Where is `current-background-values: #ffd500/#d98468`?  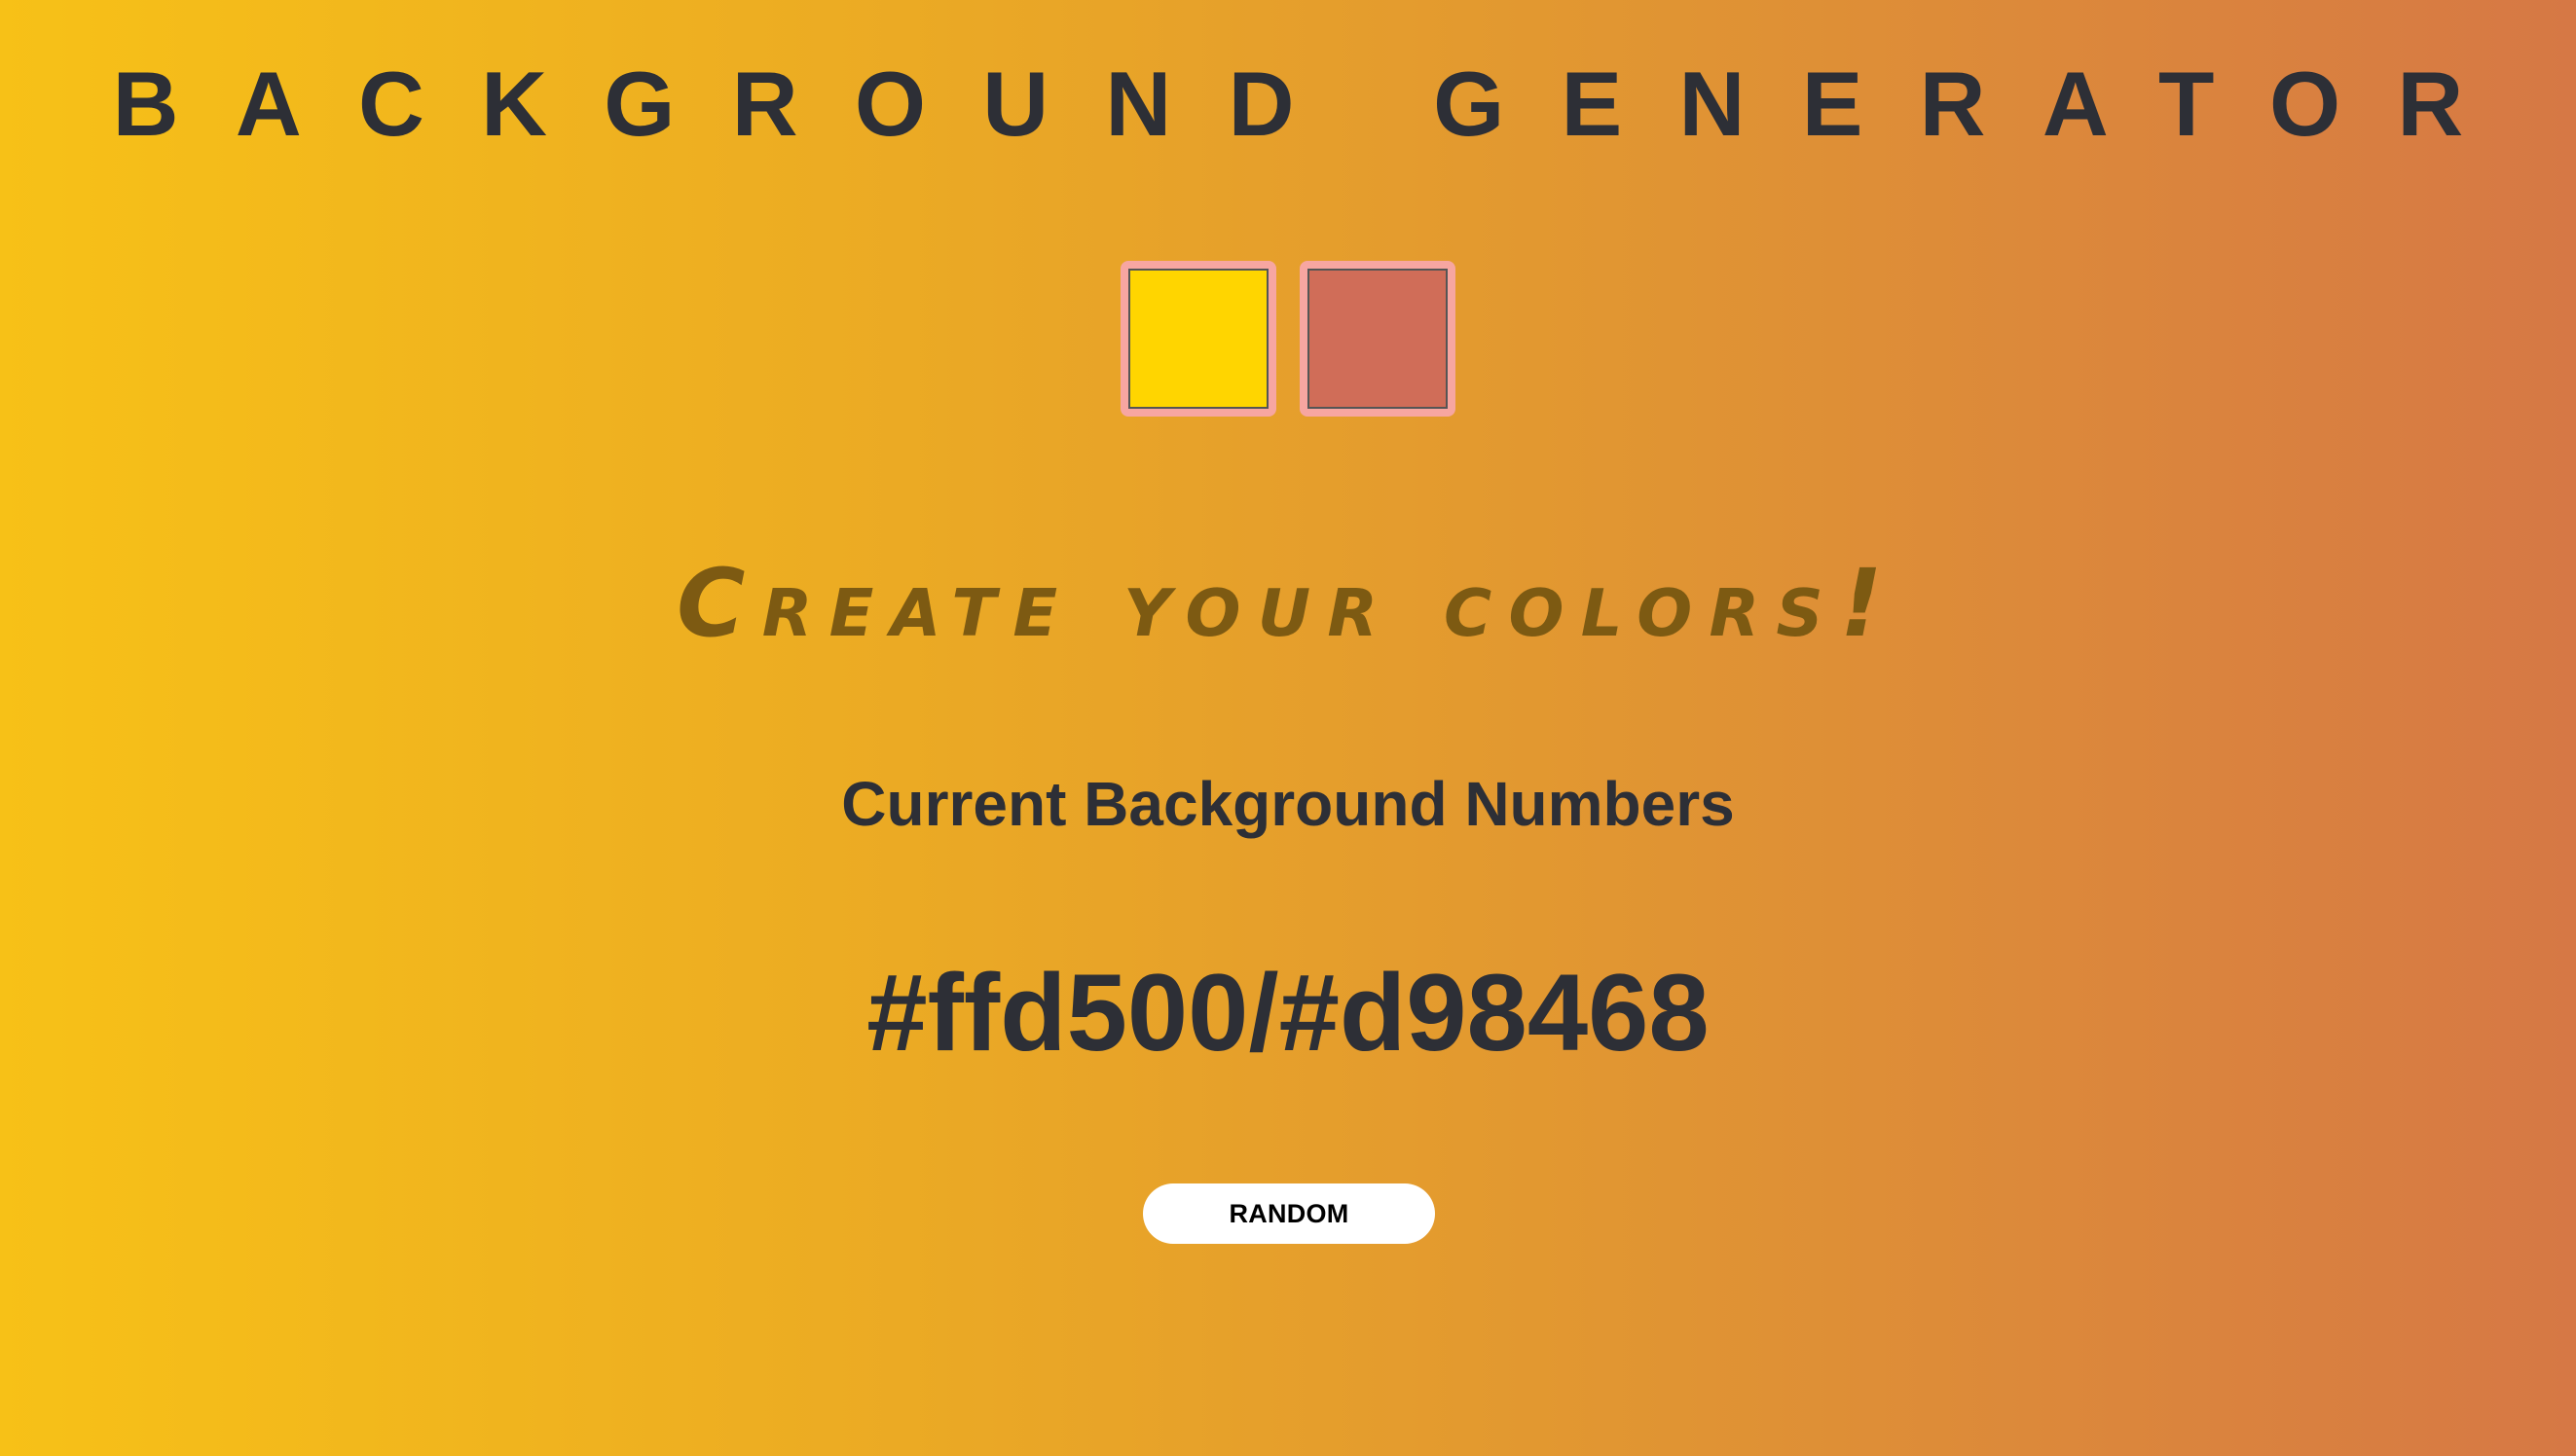
current-background-values: #ffd500/#d98468 is located at coordinates (1288, 1013).